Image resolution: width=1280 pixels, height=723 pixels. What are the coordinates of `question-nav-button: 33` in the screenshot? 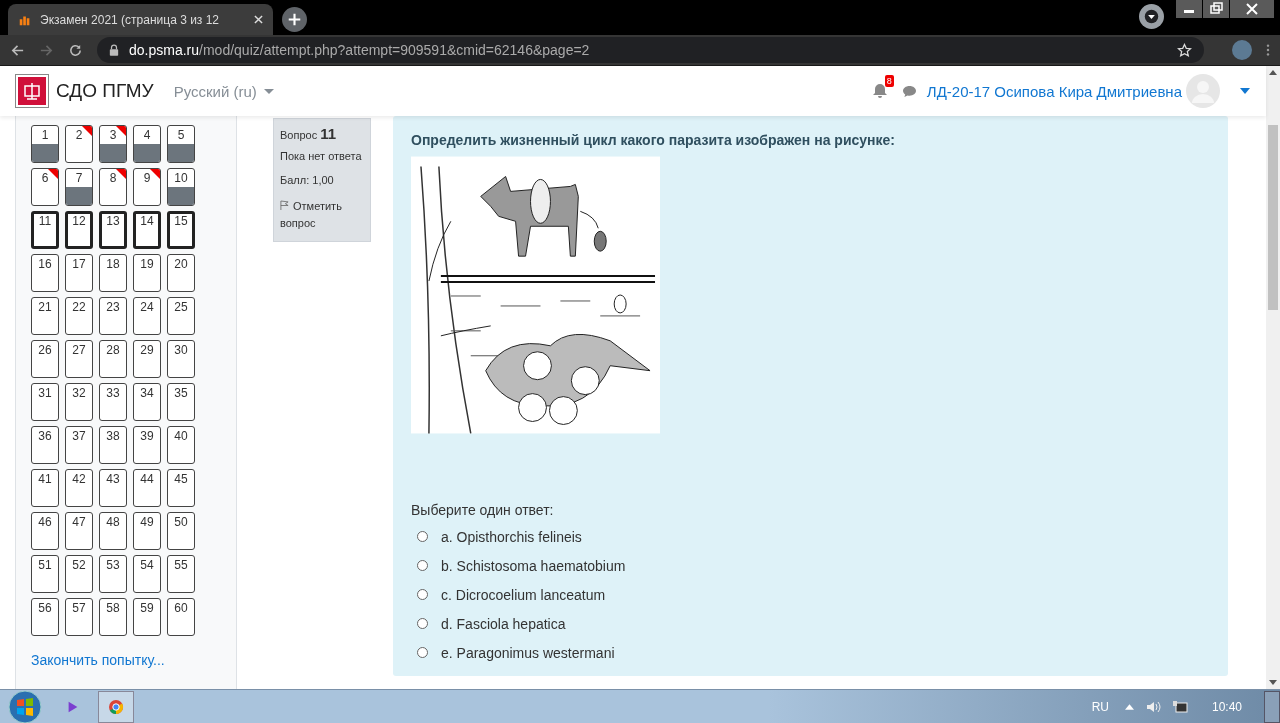 It's located at (113, 402).